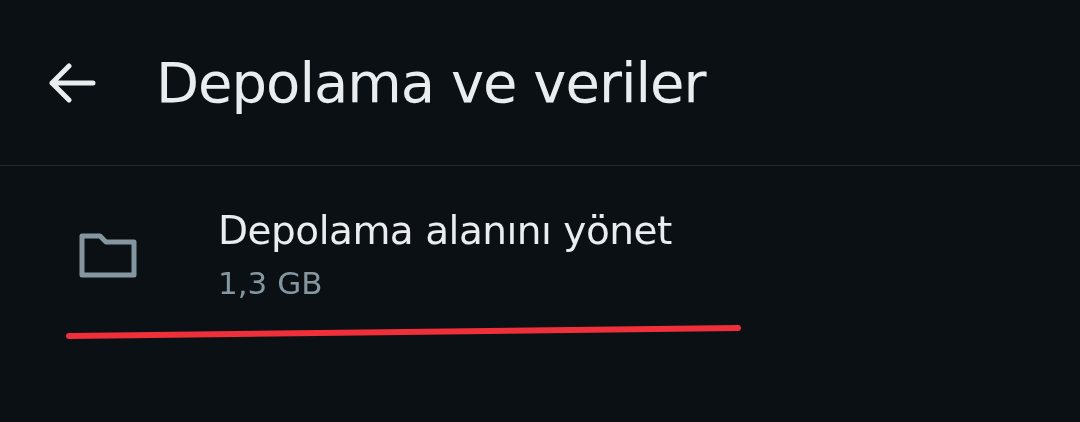  I want to click on folder-icon, so click(108, 255).